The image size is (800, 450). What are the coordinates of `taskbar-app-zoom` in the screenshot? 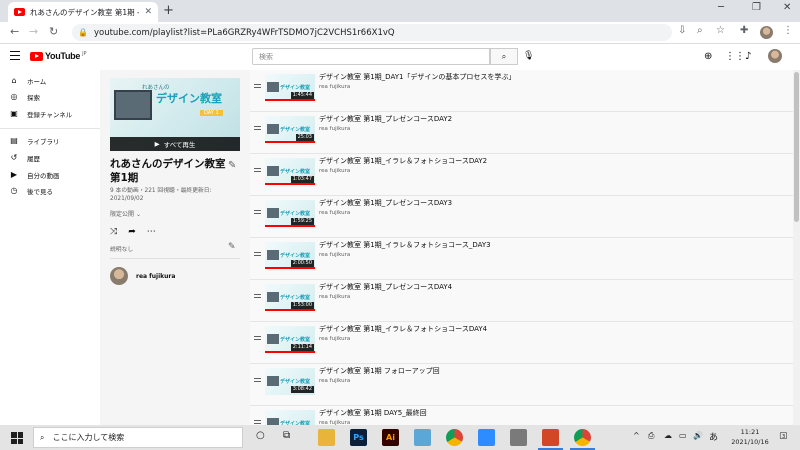 It's located at (486, 437).